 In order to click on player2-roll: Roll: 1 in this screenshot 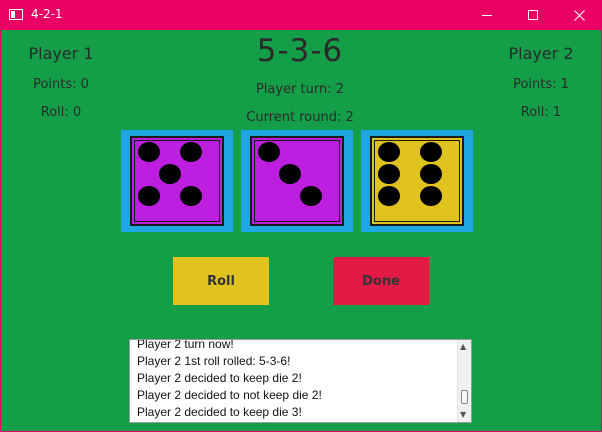, I will do `click(541, 112)`.